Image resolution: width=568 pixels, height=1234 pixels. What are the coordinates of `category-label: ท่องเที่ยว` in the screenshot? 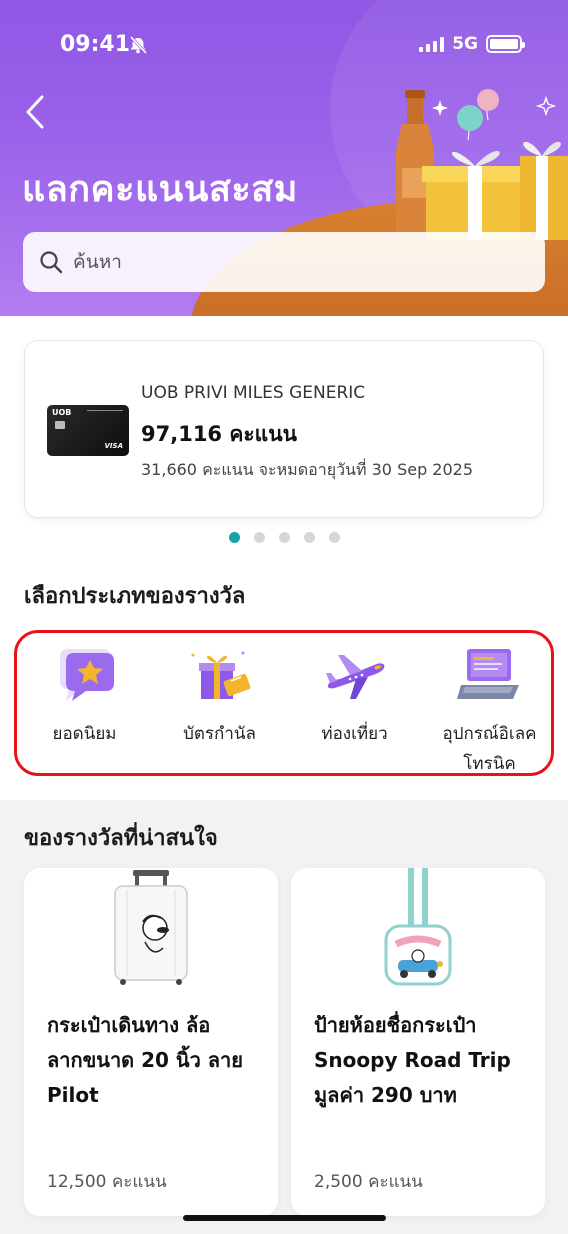 It's located at (354, 734).